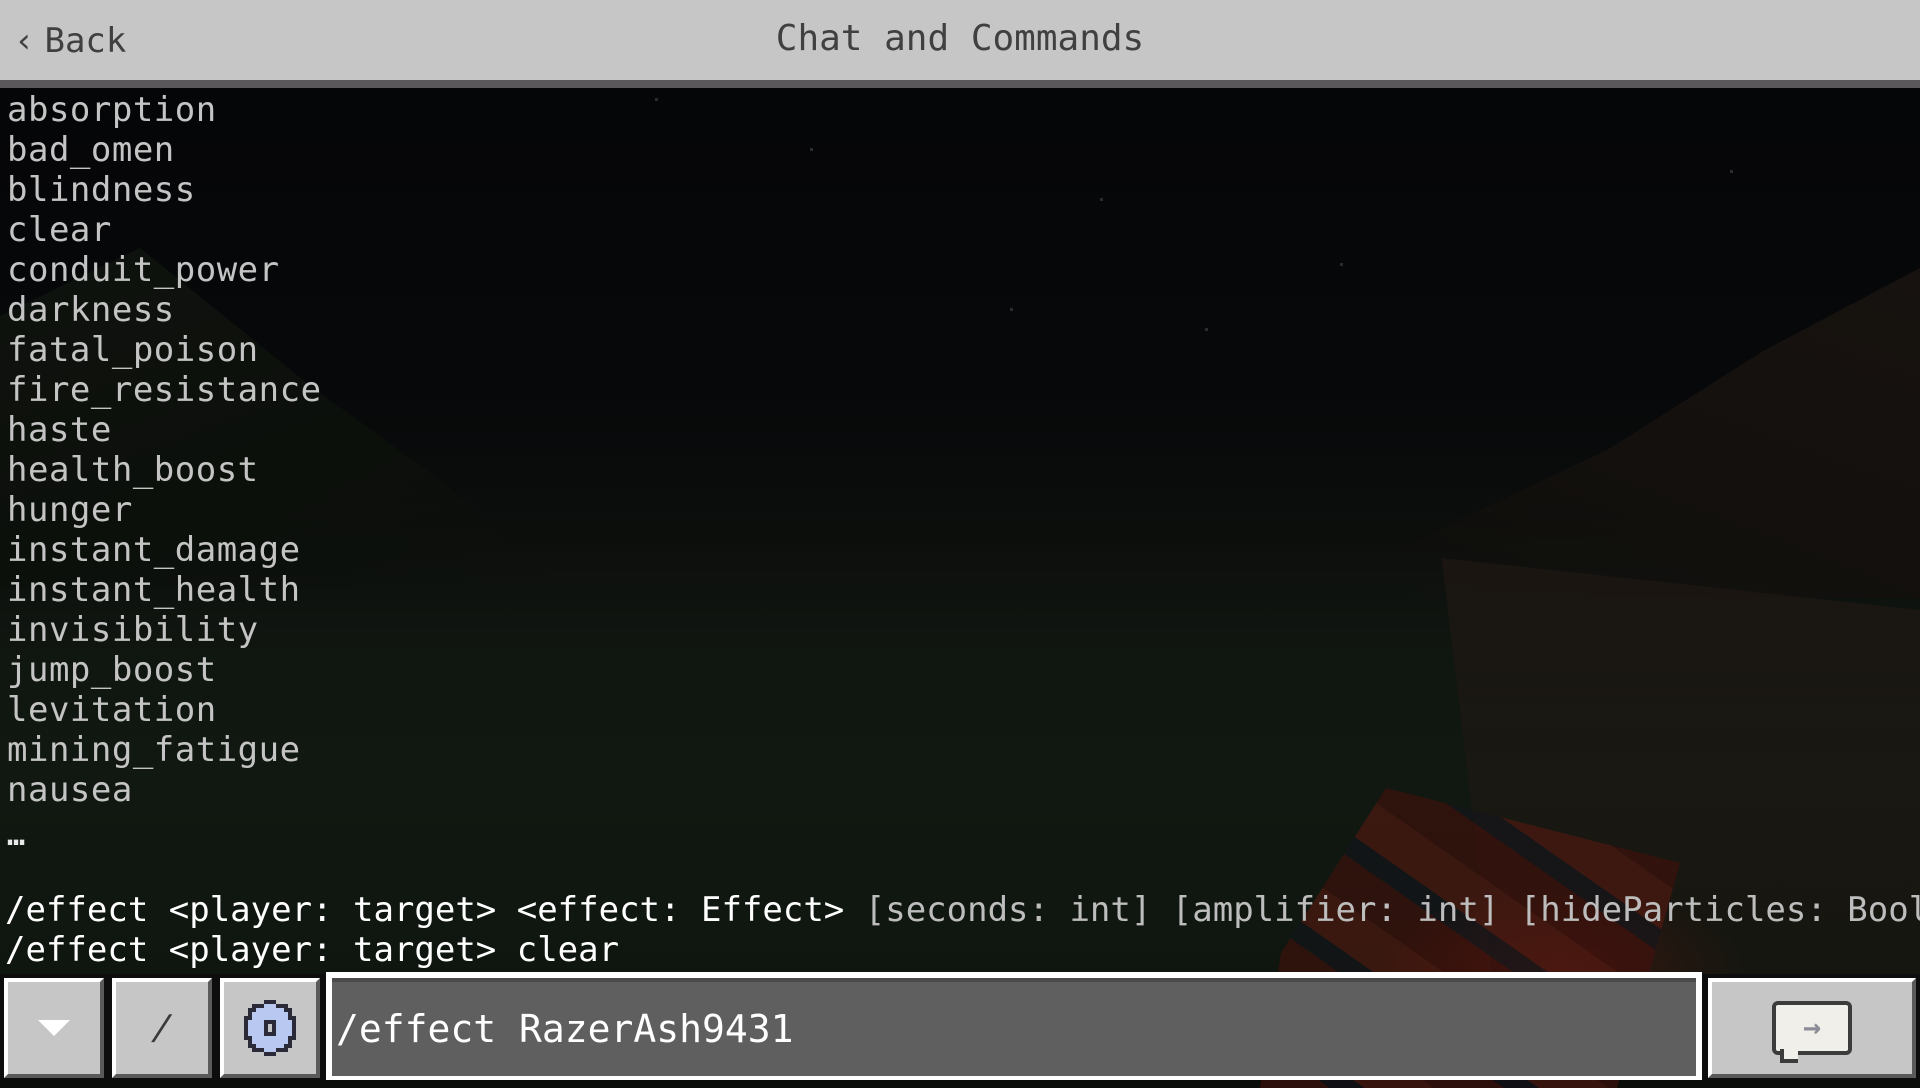 This screenshot has height=1088, width=1920. Describe the element at coordinates (164, 230) in the screenshot. I see `effect-suggestion-item: clear` at that location.